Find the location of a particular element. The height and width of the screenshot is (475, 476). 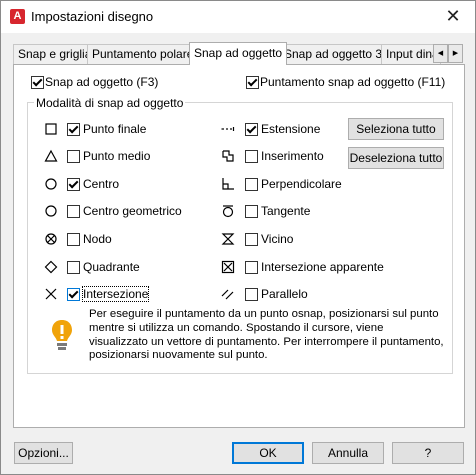

node-icon is located at coordinates (51, 239).